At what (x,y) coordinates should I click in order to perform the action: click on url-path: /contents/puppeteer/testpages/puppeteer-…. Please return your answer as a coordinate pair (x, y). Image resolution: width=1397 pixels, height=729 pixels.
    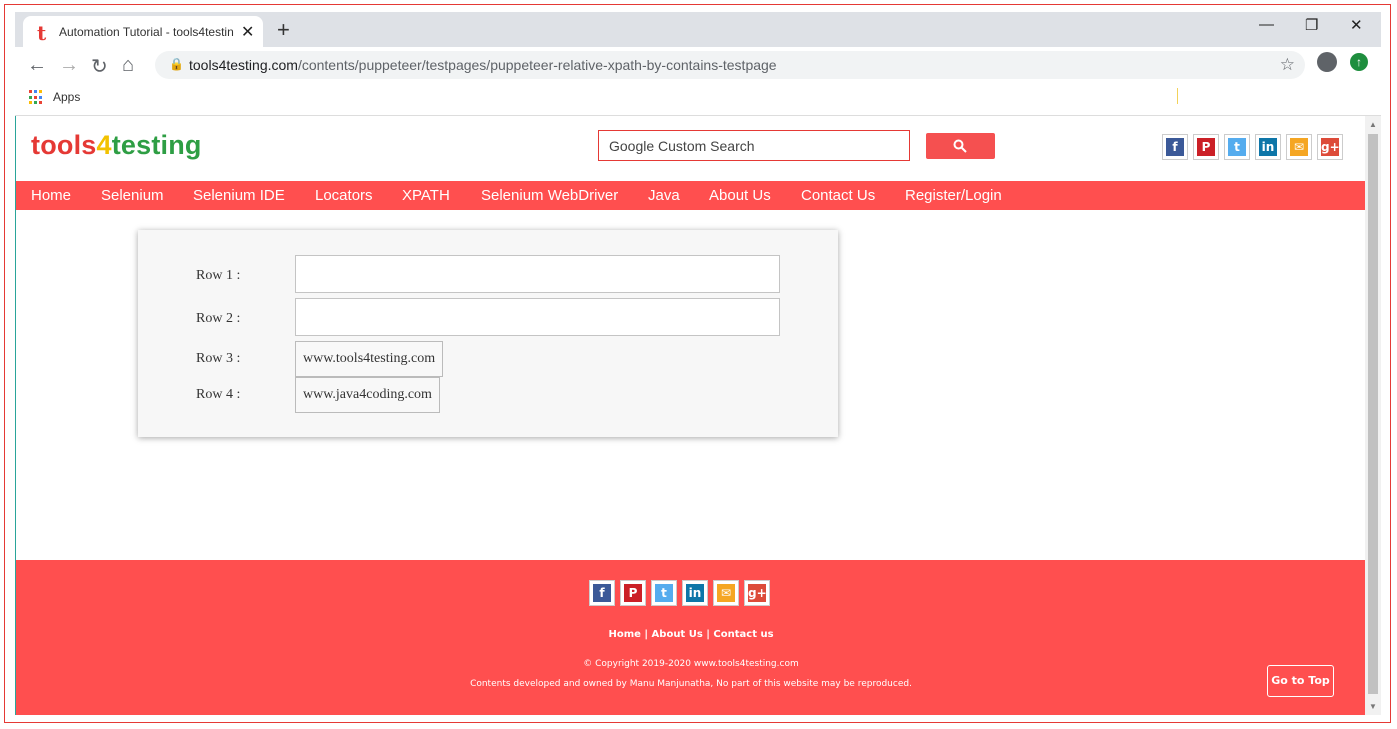
    Looking at the image, I should click on (537, 65).